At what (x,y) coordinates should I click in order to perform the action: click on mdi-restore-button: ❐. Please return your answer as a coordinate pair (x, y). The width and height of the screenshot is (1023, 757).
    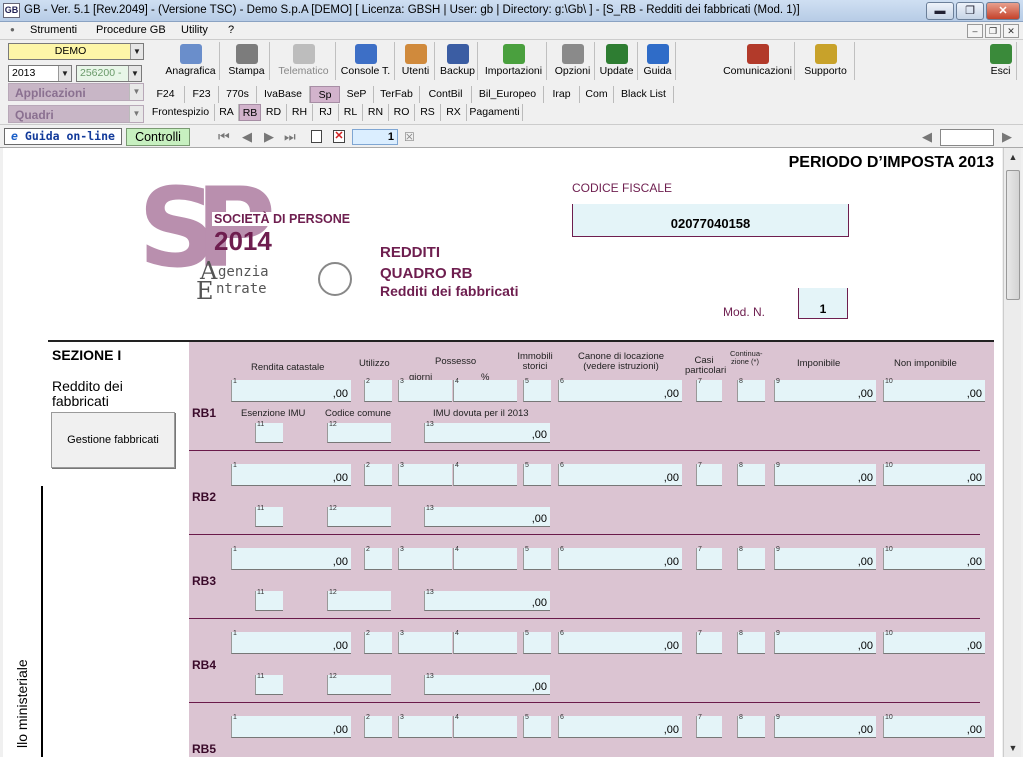
    Looking at the image, I should click on (993, 31).